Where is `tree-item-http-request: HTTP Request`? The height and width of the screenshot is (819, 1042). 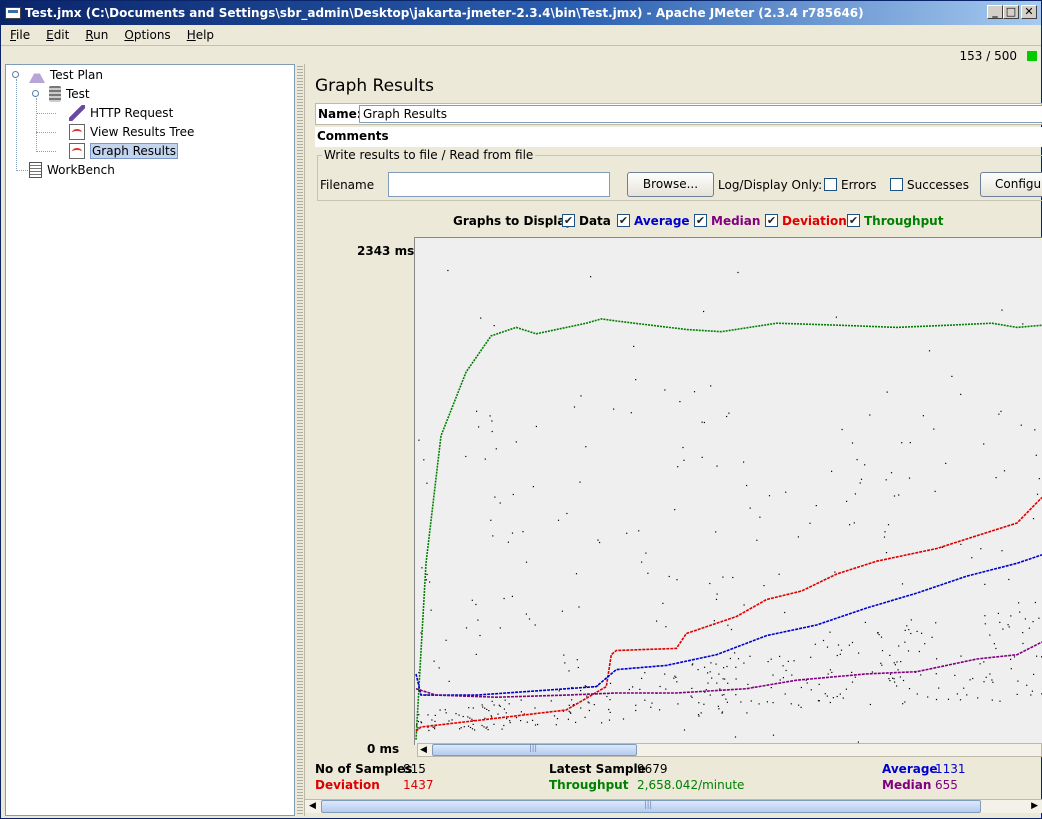 tree-item-http-request: HTTP Request is located at coordinates (121, 113).